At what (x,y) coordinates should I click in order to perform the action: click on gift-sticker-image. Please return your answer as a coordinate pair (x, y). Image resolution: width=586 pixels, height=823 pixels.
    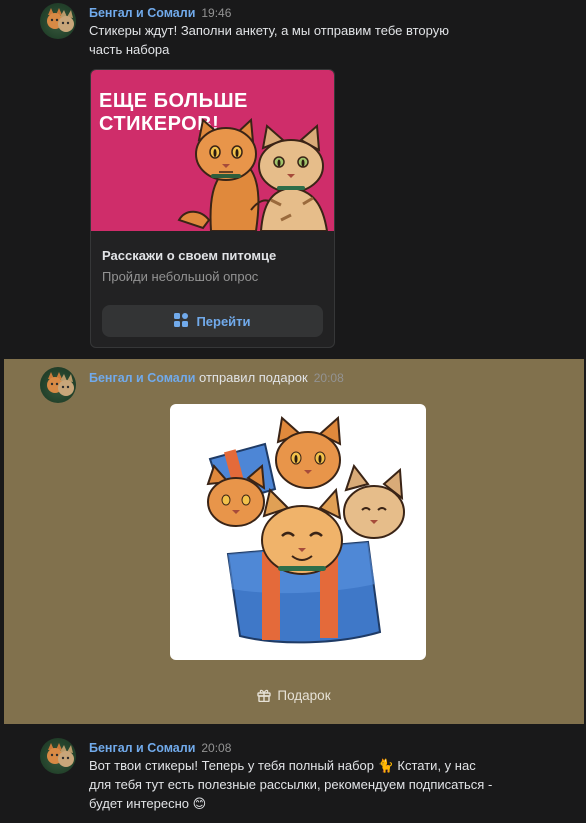
    Looking at the image, I should click on (298, 532).